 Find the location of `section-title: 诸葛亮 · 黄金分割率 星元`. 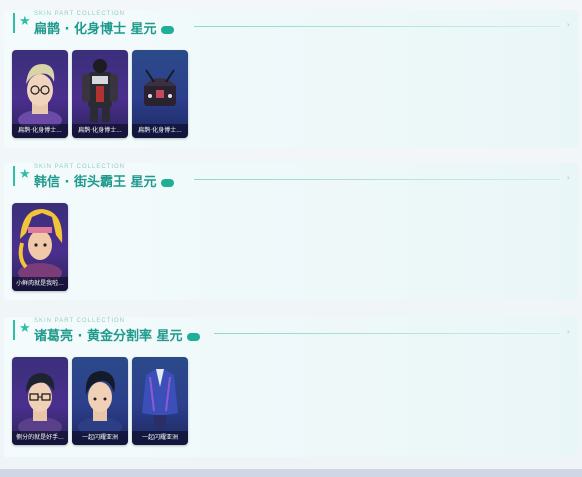

section-title: 诸葛亮 · 黄金分割率 星元 is located at coordinates (117, 334).